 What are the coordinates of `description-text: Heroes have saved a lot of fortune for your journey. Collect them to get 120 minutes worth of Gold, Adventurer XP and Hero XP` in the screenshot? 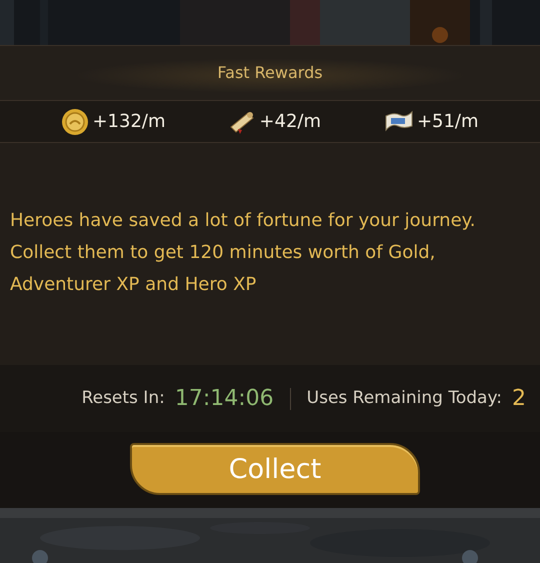 It's located at (243, 253).